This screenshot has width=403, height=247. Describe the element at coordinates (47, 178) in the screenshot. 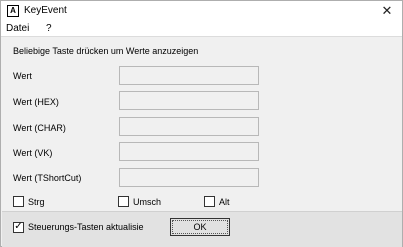

I see `wert-tshortcut-label: Wert (TShortCut)` at that location.